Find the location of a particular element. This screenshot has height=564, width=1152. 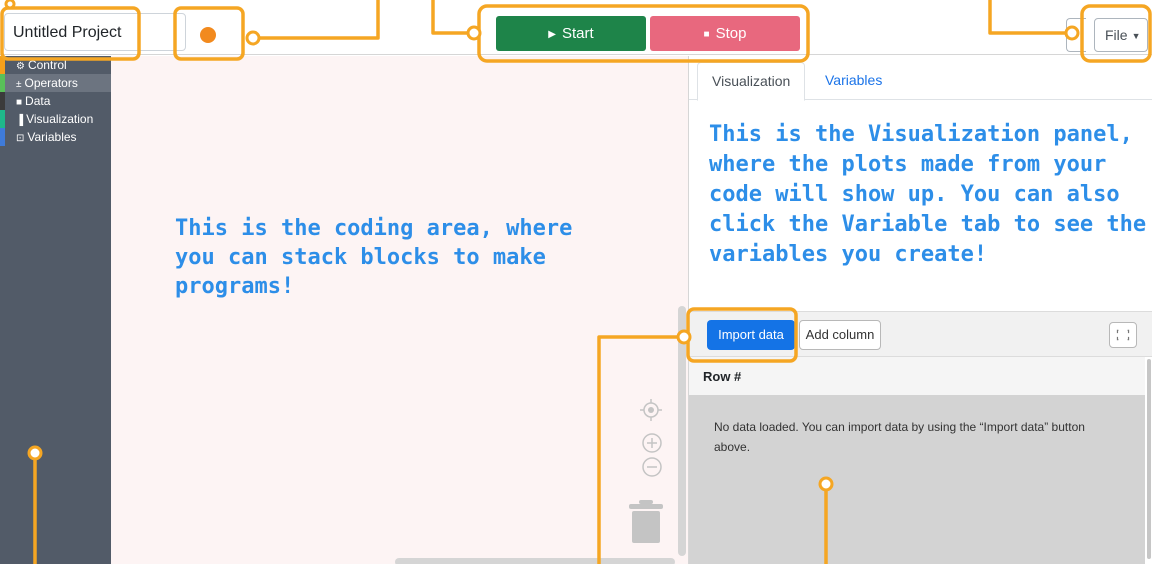

top-toolbar: Untitled Project ▶ Start ■ Stop File ▼ is located at coordinates (576, 27).